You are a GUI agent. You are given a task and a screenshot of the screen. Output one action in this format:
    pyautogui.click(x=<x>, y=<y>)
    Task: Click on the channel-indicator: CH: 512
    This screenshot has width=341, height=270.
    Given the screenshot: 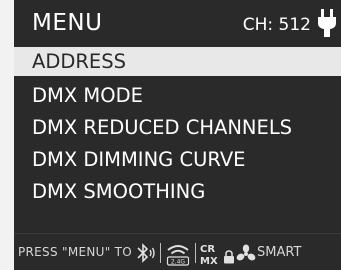 What is the action you would take?
    pyautogui.click(x=276, y=25)
    